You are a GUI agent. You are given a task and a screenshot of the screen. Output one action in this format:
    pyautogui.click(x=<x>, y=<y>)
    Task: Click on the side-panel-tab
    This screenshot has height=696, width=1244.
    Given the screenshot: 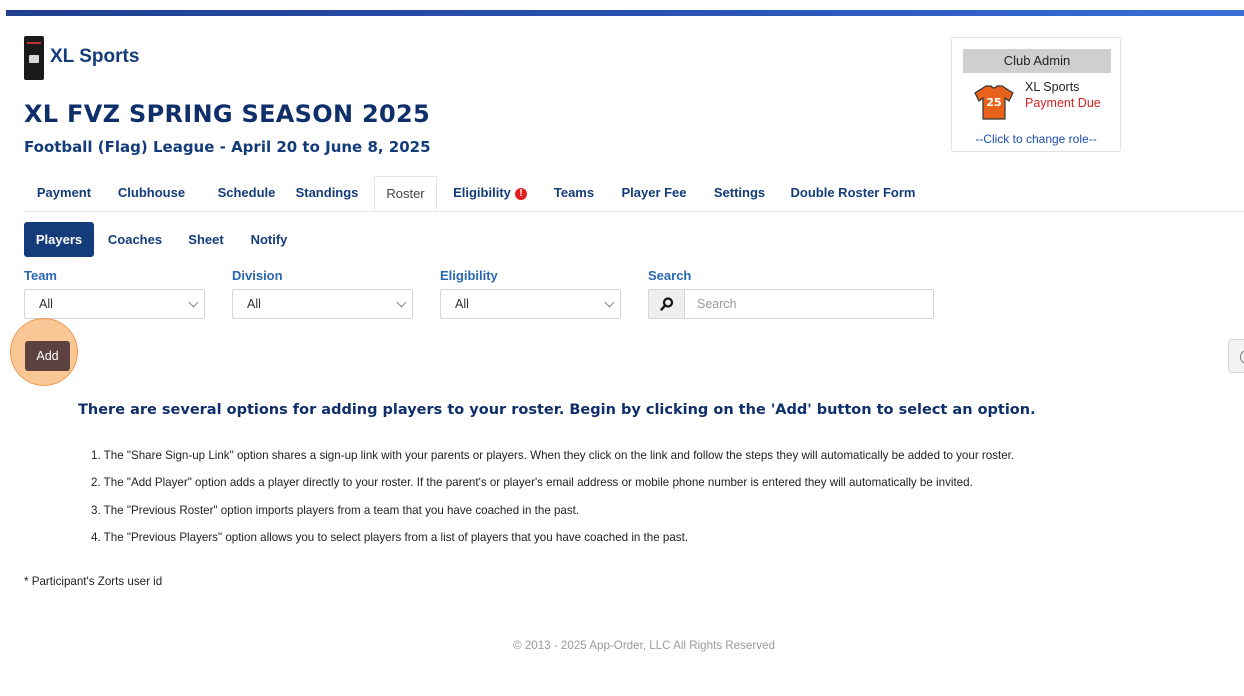 What is the action you would take?
    pyautogui.click(x=1236, y=356)
    